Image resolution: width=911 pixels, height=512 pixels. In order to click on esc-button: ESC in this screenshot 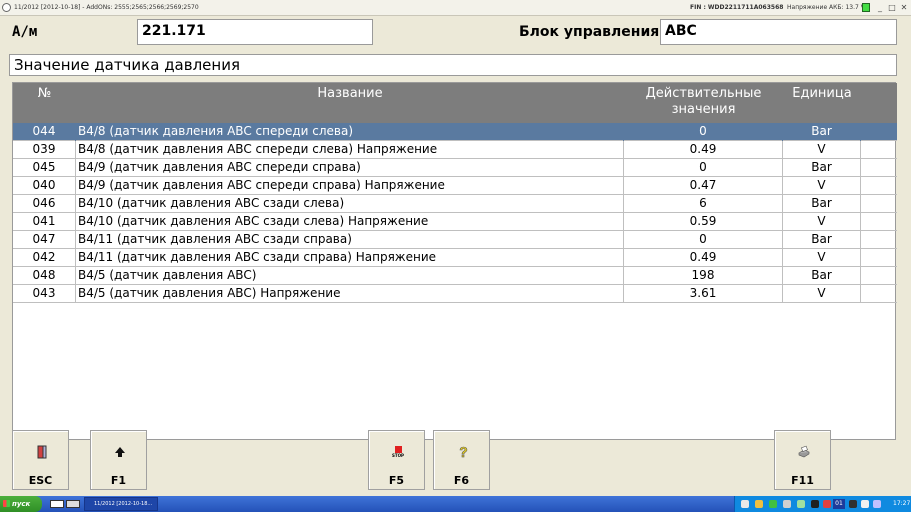, I will do `click(40, 460)`.